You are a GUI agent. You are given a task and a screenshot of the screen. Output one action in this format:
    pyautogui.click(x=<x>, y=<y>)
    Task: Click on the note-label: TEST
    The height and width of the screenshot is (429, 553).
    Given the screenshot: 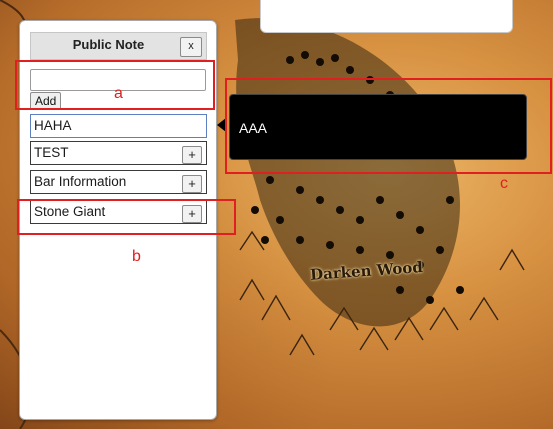 What is the action you would take?
    pyautogui.click(x=51, y=152)
    